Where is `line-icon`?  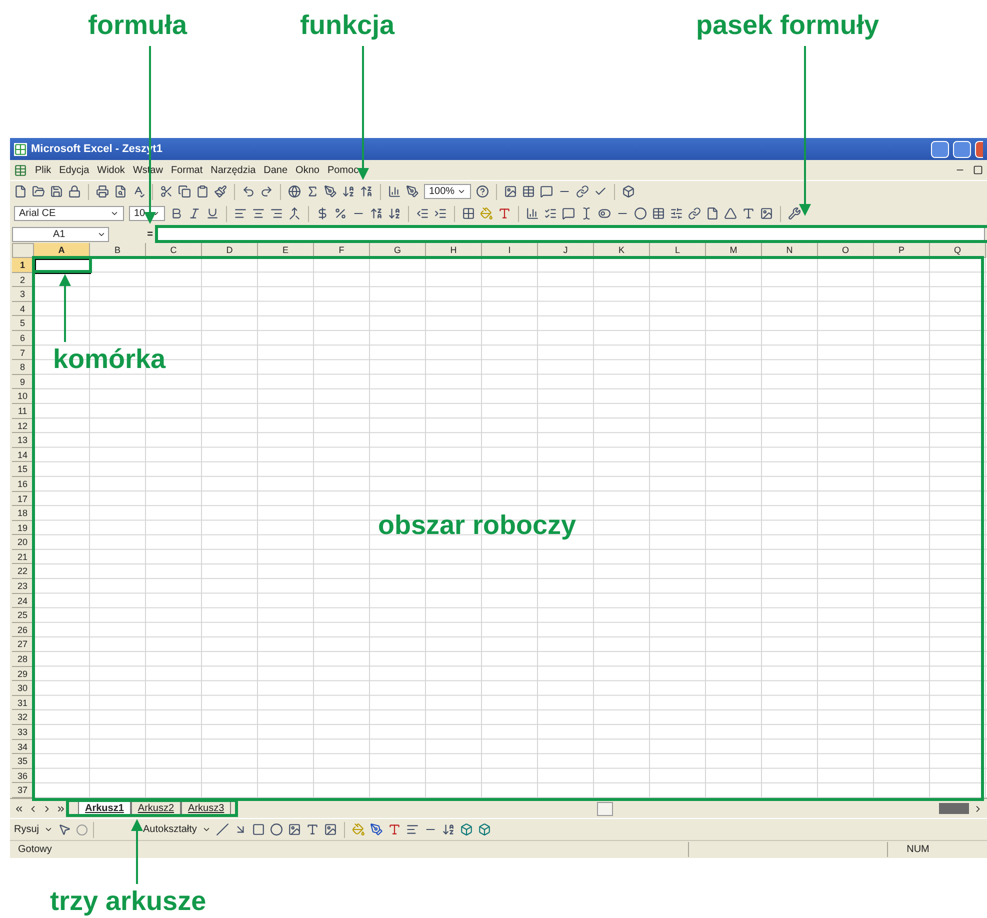 line-icon is located at coordinates (222, 829).